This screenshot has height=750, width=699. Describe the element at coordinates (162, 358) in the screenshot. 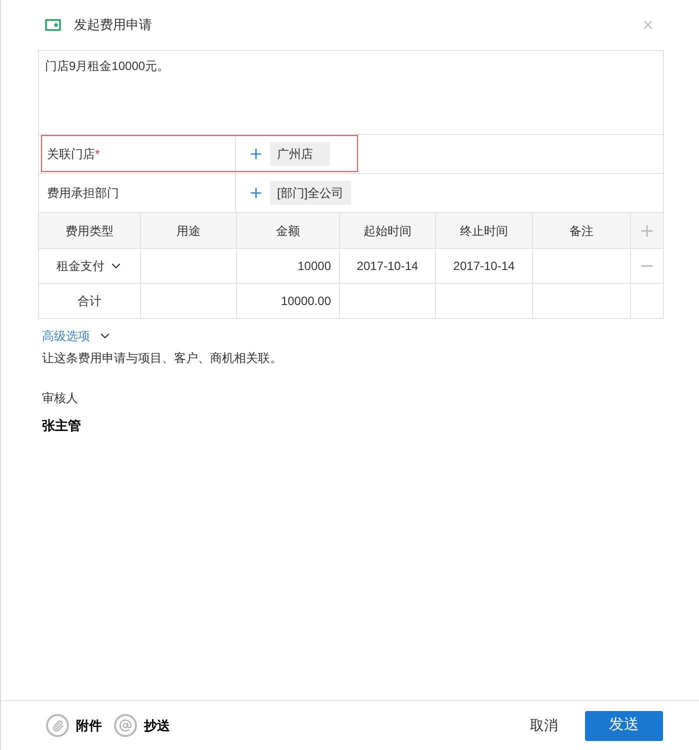

I see `advanced-hint: 让这条费用申请与项目、客户、商机相关联。` at that location.